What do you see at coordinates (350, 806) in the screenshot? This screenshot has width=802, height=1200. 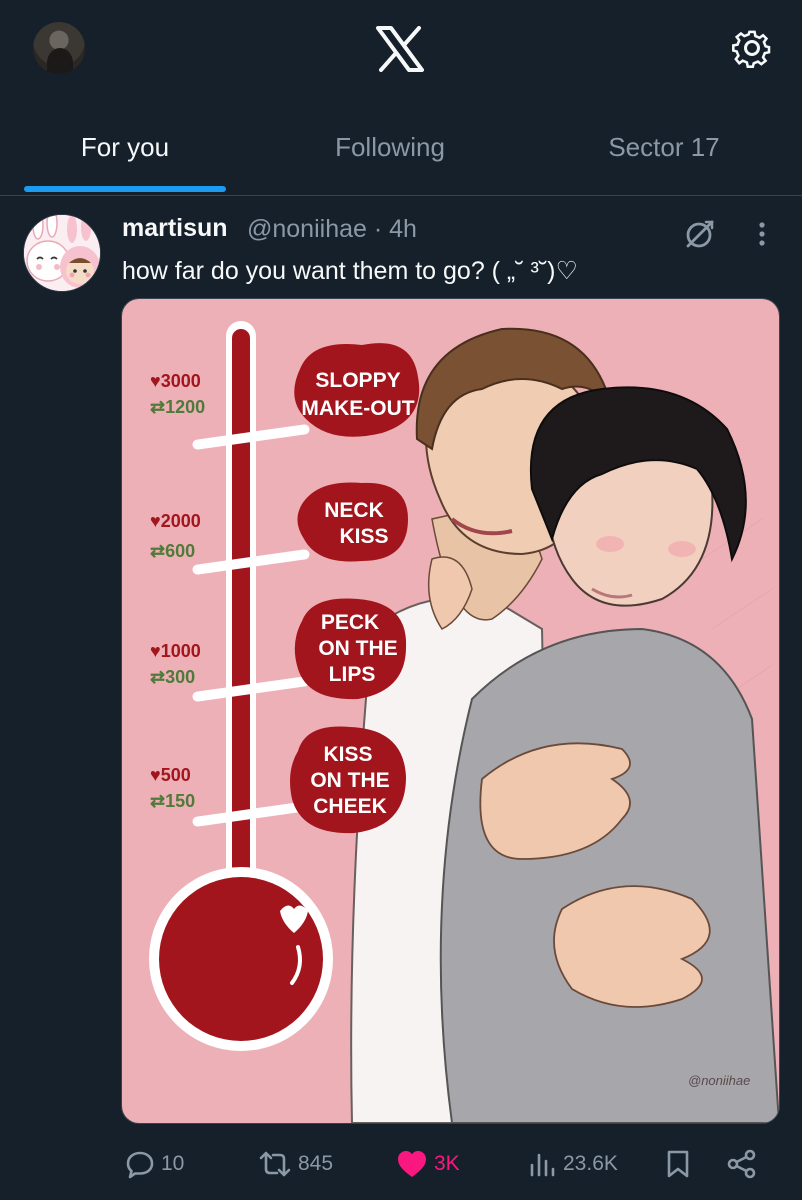 I see `level-4-label-line-3: CHEEK` at bounding box center [350, 806].